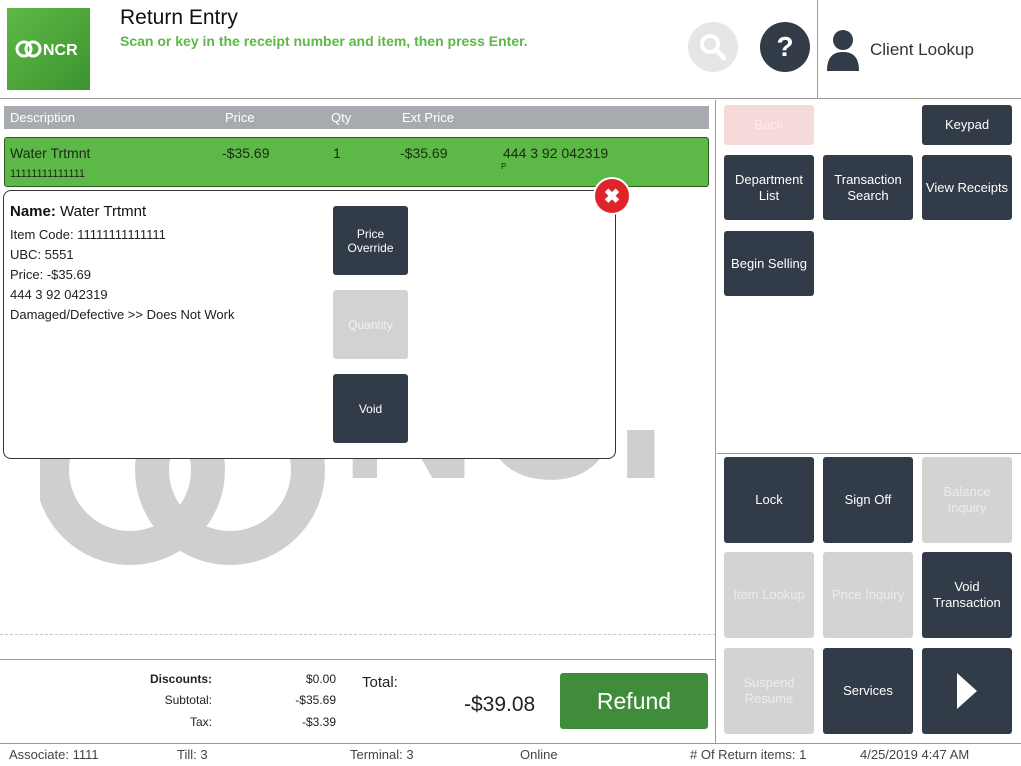 The image size is (1021, 766). What do you see at coordinates (539, 754) in the screenshot?
I see `status-connection: Online` at bounding box center [539, 754].